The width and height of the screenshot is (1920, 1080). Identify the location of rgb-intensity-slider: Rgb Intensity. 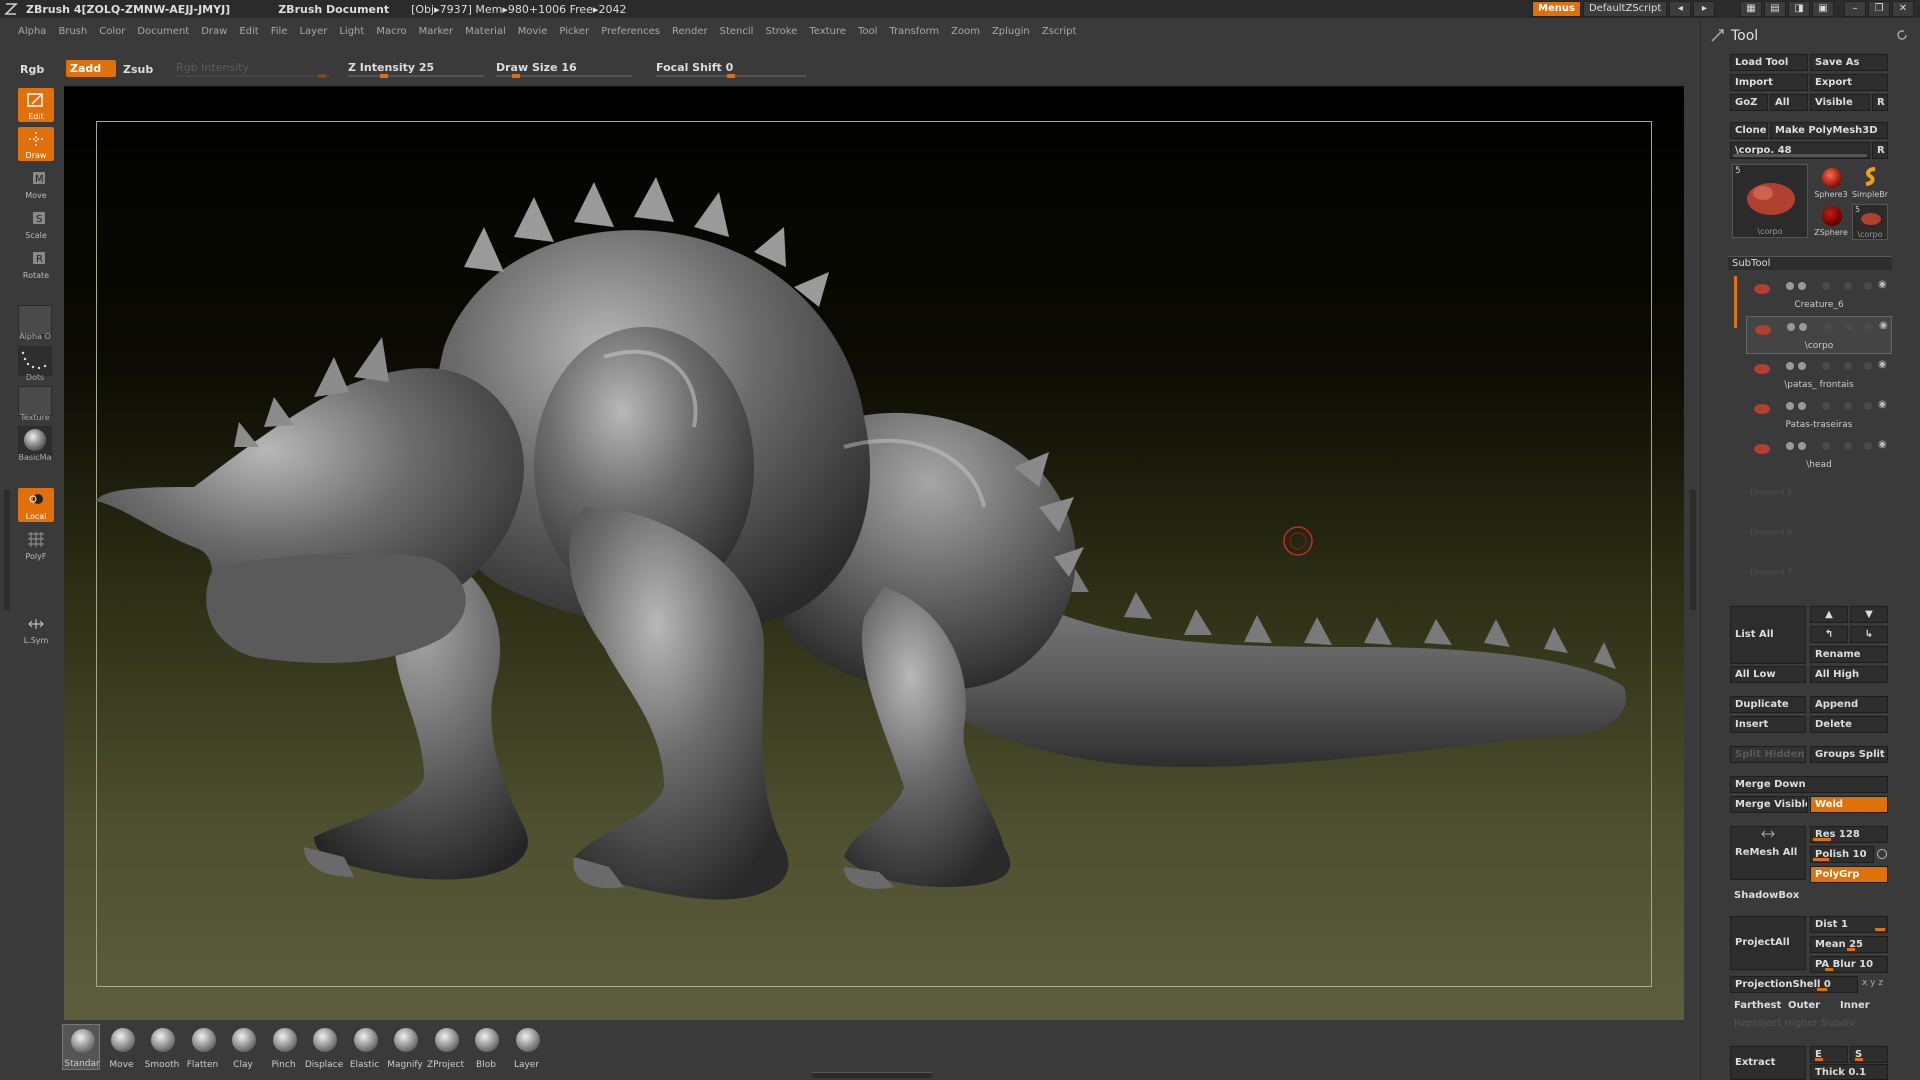
(212, 67).